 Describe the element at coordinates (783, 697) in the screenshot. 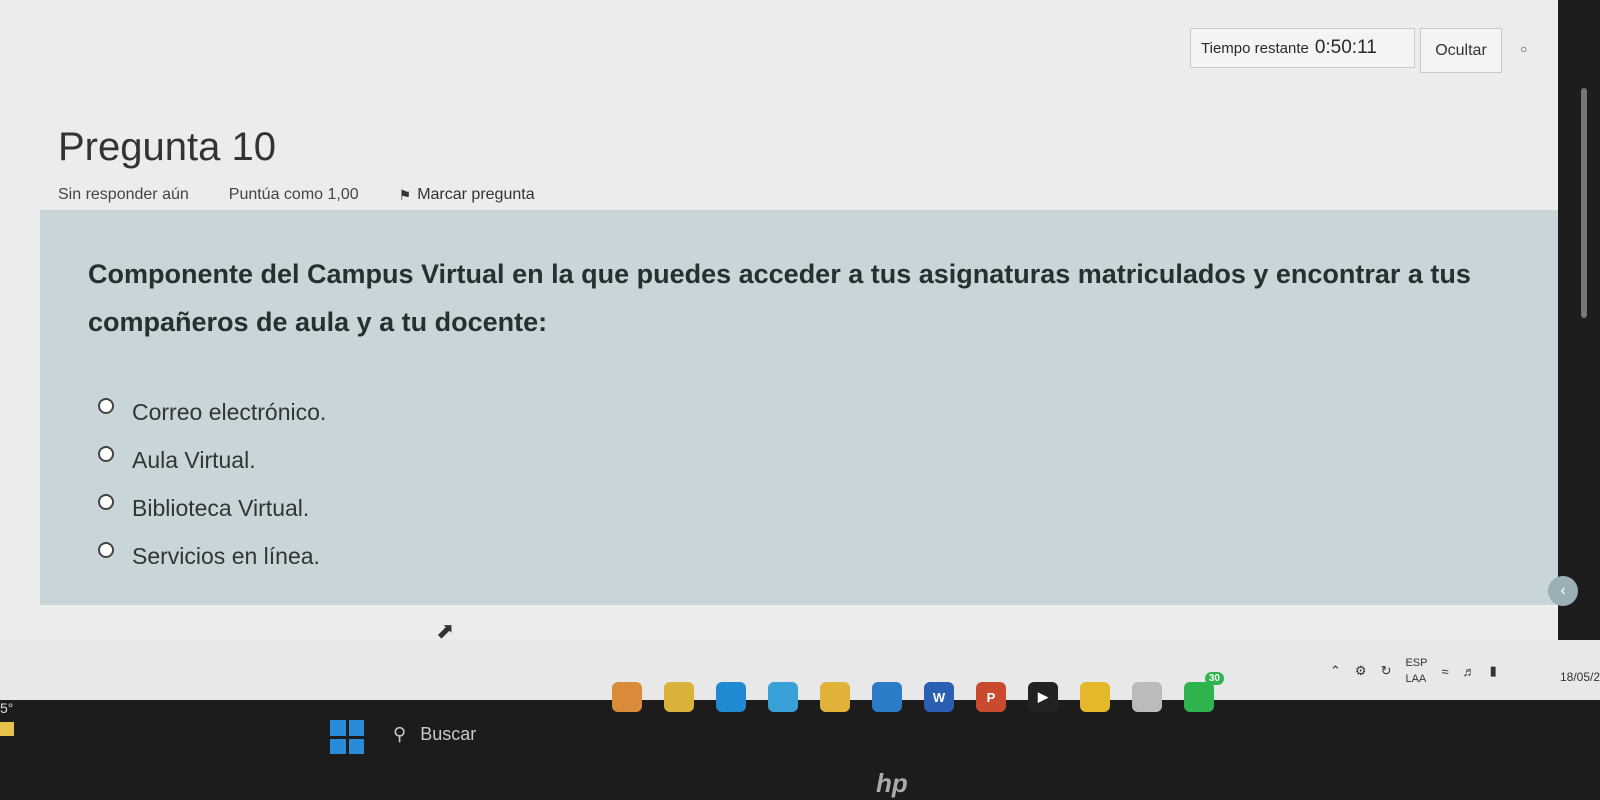

I see `copilot-icon` at that location.